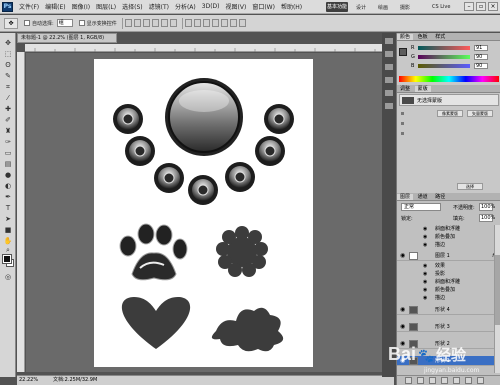  Describe the element at coordinates (188, 23) in the screenshot. I see `distribute-top-icon` at that location.